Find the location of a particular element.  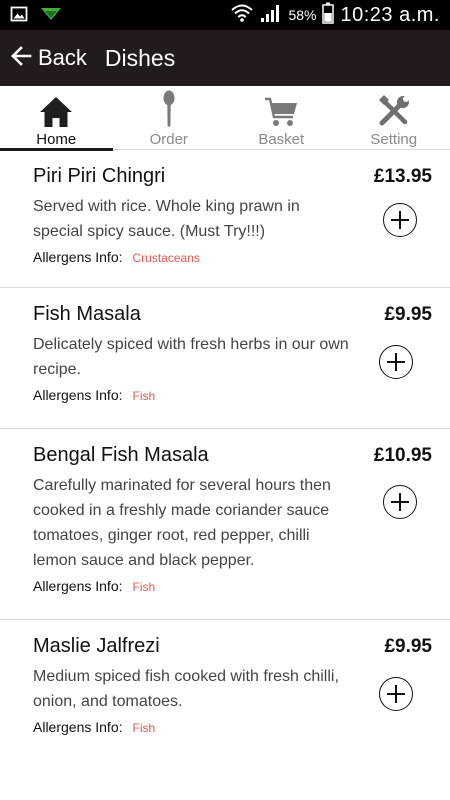

tools-icon is located at coordinates (394, 108).